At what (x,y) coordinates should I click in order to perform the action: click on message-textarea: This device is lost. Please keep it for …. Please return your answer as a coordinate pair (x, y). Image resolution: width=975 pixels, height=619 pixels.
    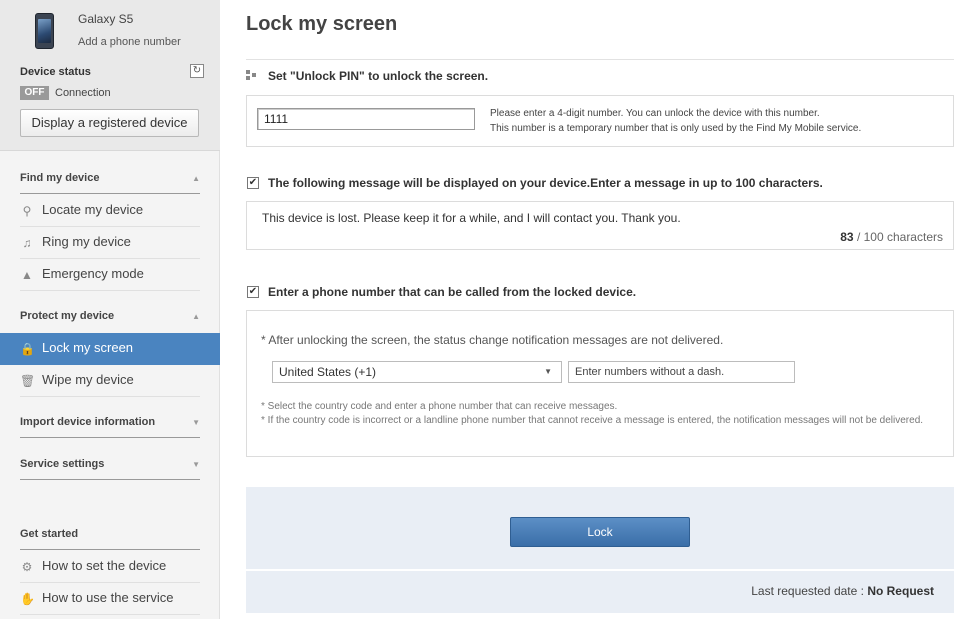
    Looking at the image, I should click on (600, 225).